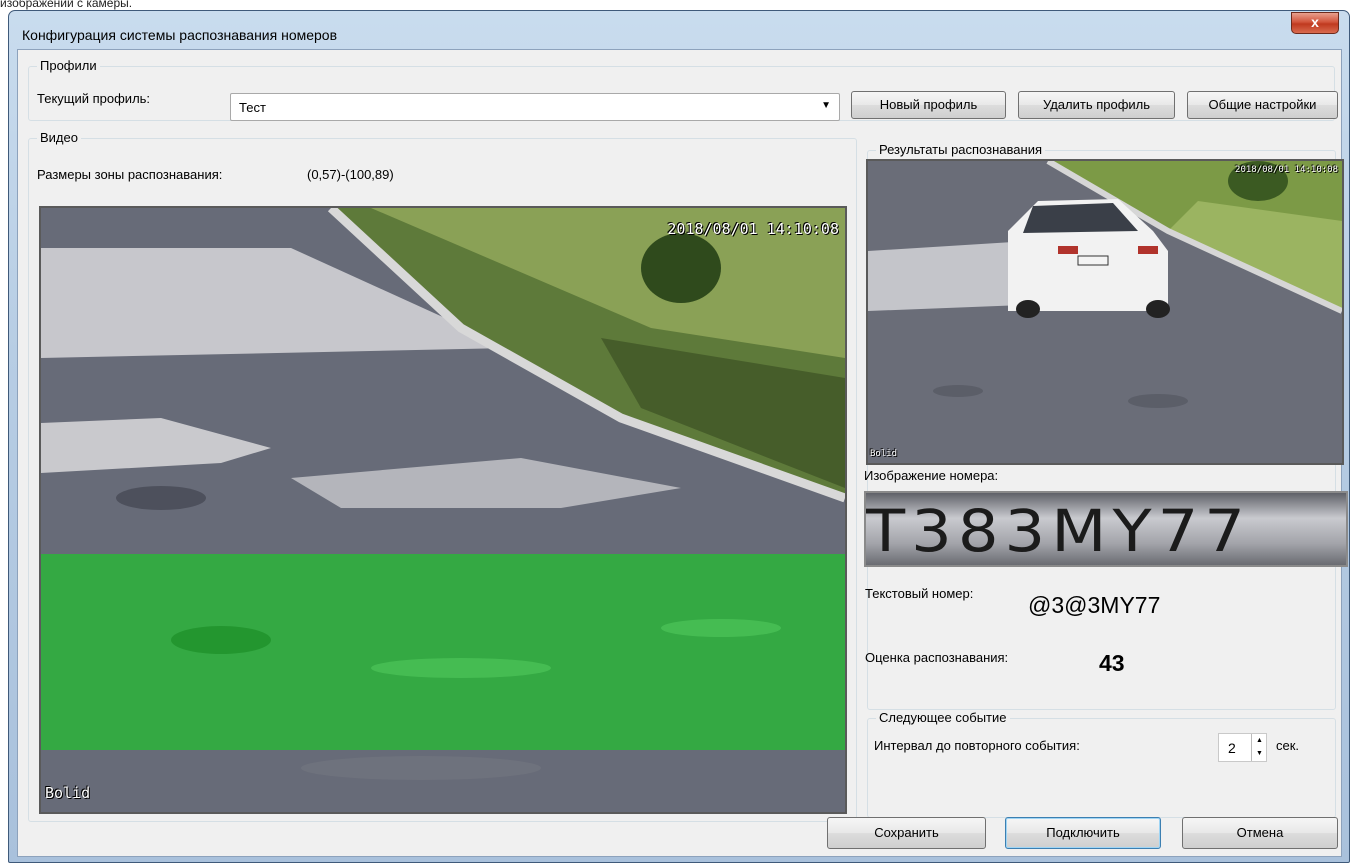 The image size is (1351, 865). What do you see at coordinates (1259, 740) in the screenshot?
I see `stepper-up-icon: ▲` at bounding box center [1259, 740].